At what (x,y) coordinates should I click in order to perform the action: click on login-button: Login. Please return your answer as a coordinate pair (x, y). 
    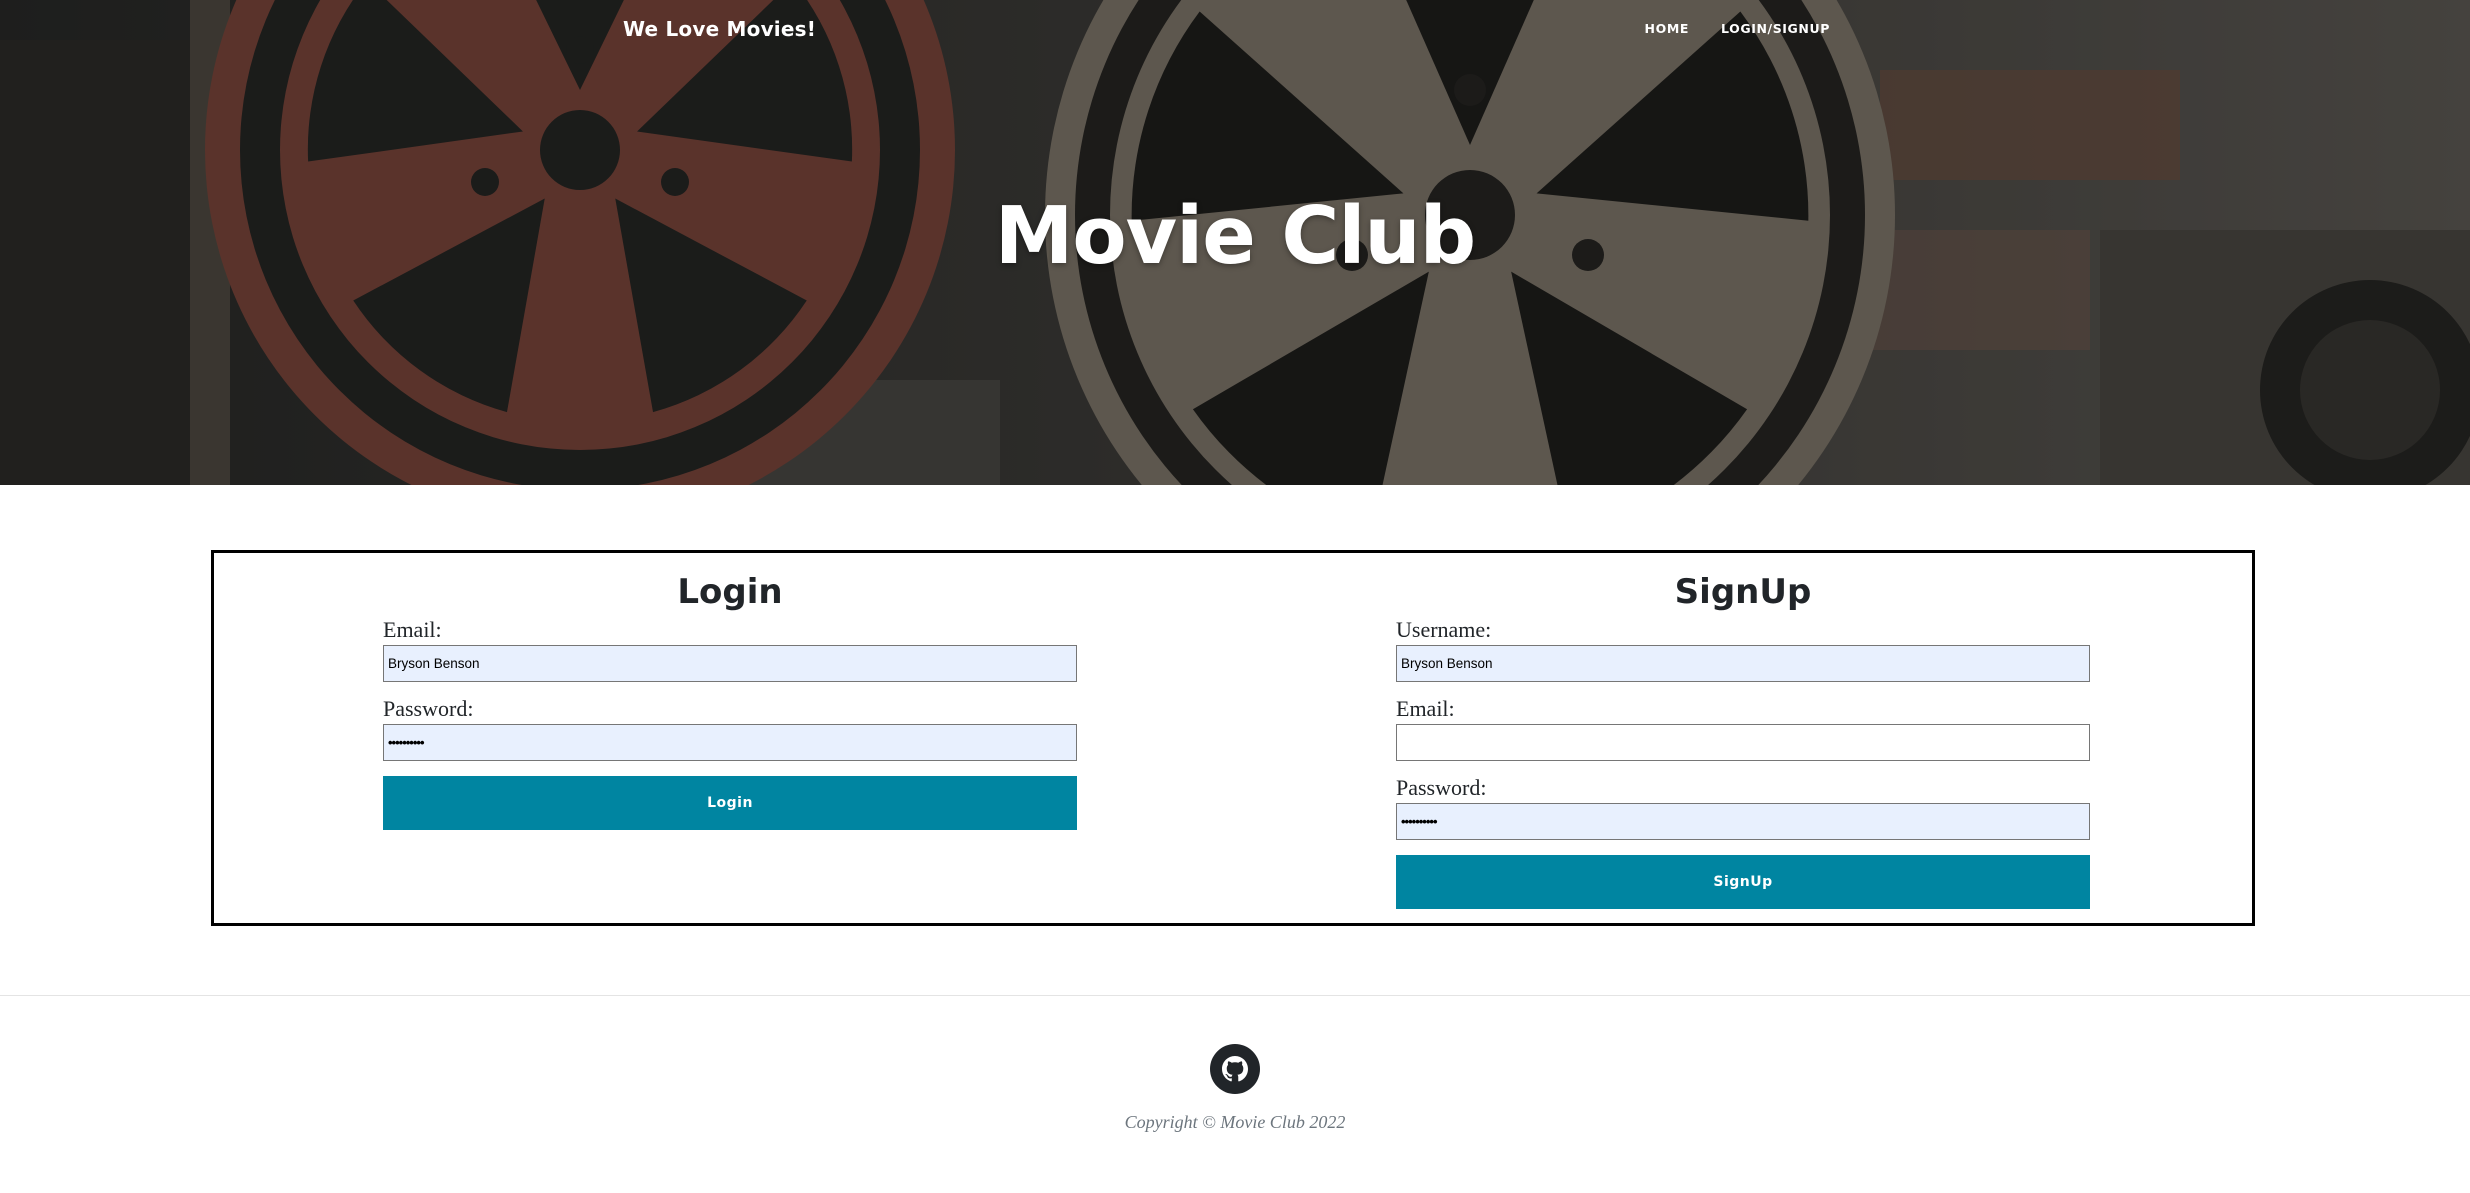
    Looking at the image, I should click on (730, 803).